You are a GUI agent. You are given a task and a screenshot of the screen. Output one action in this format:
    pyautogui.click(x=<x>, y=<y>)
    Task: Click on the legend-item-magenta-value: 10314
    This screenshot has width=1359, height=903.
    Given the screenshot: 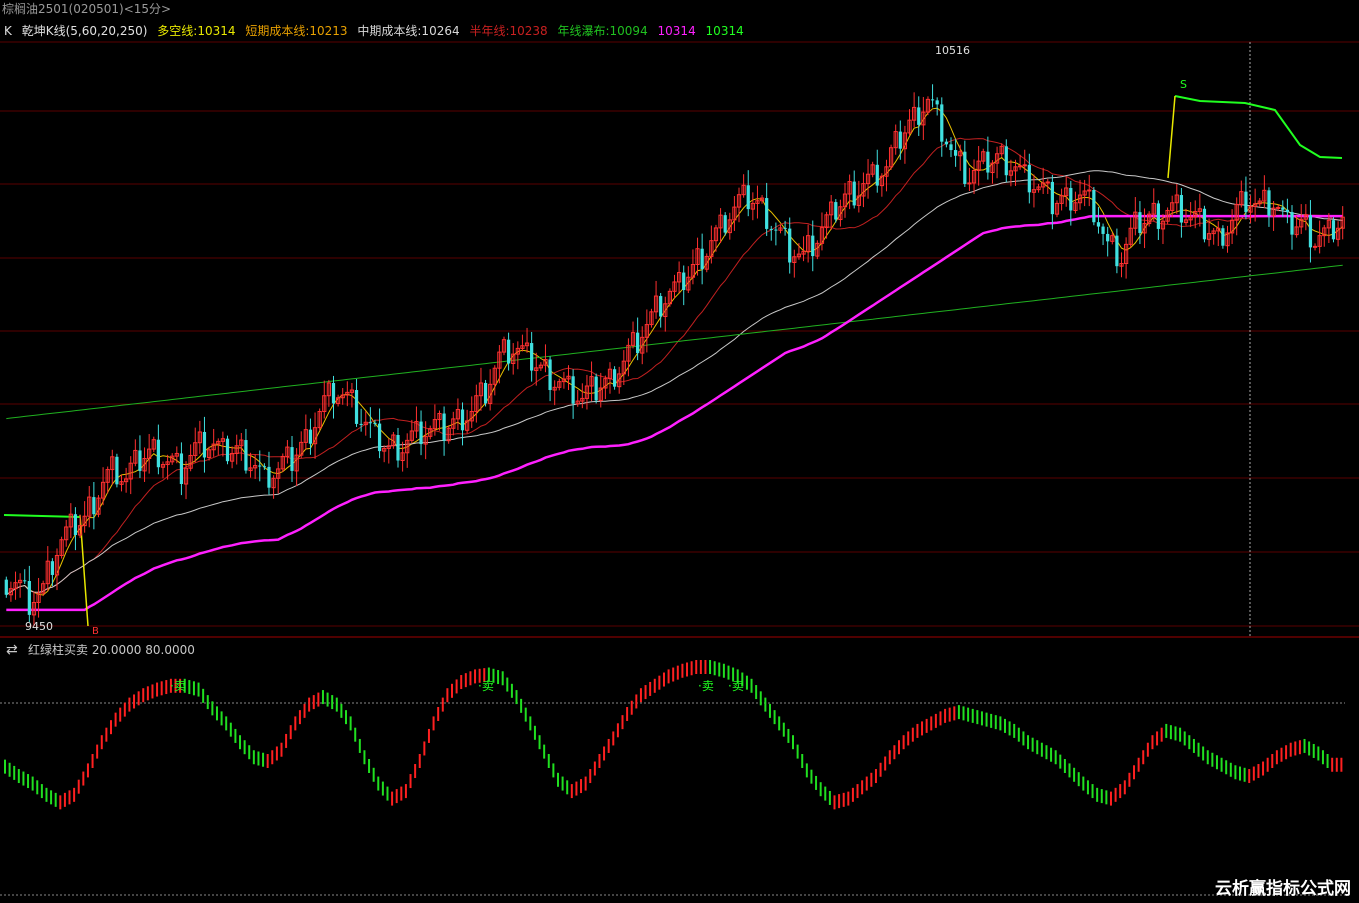 What is the action you would take?
    pyautogui.click(x=676, y=31)
    